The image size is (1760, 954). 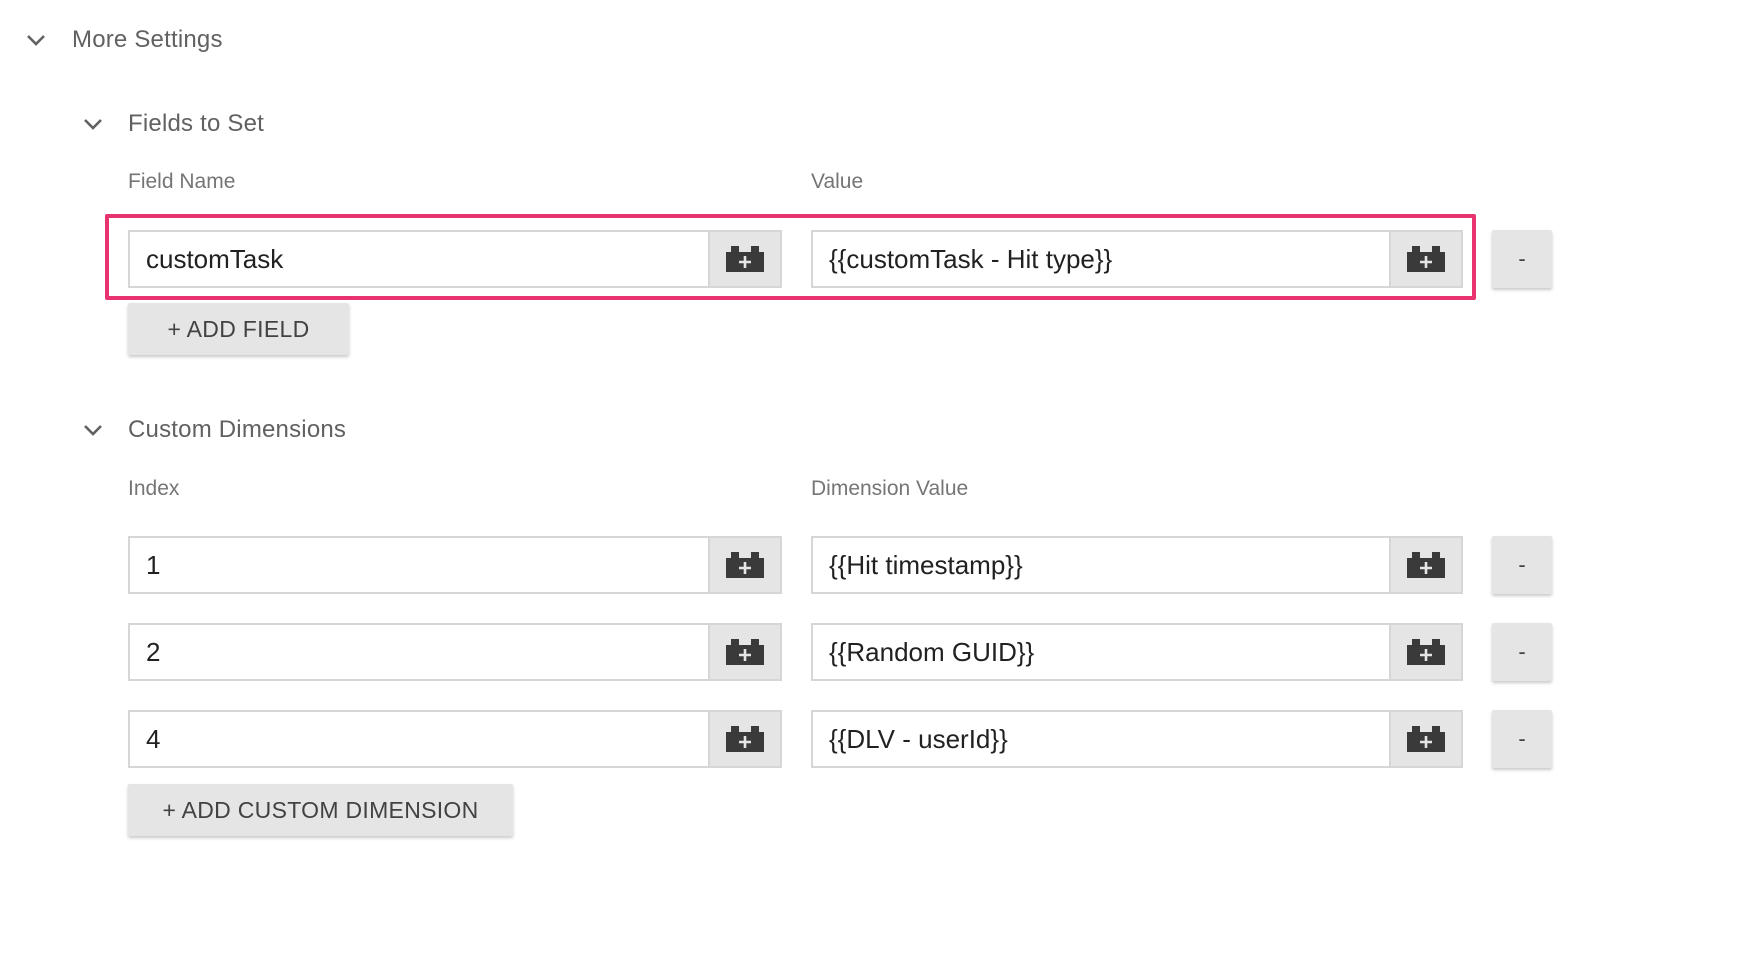 What do you see at coordinates (320, 810) in the screenshot?
I see `add-custom-dimension-button: + ADD CUSTOM DIMENSION` at bounding box center [320, 810].